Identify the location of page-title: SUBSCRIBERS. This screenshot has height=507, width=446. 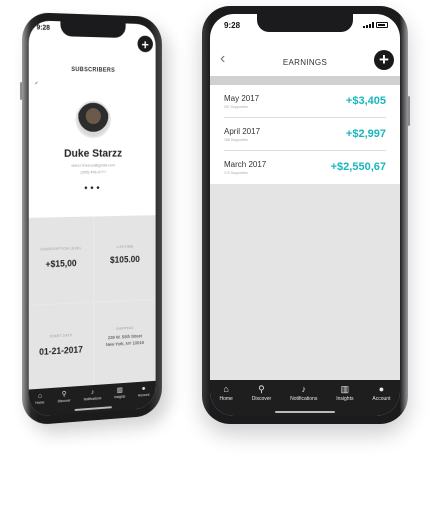
(93, 70).